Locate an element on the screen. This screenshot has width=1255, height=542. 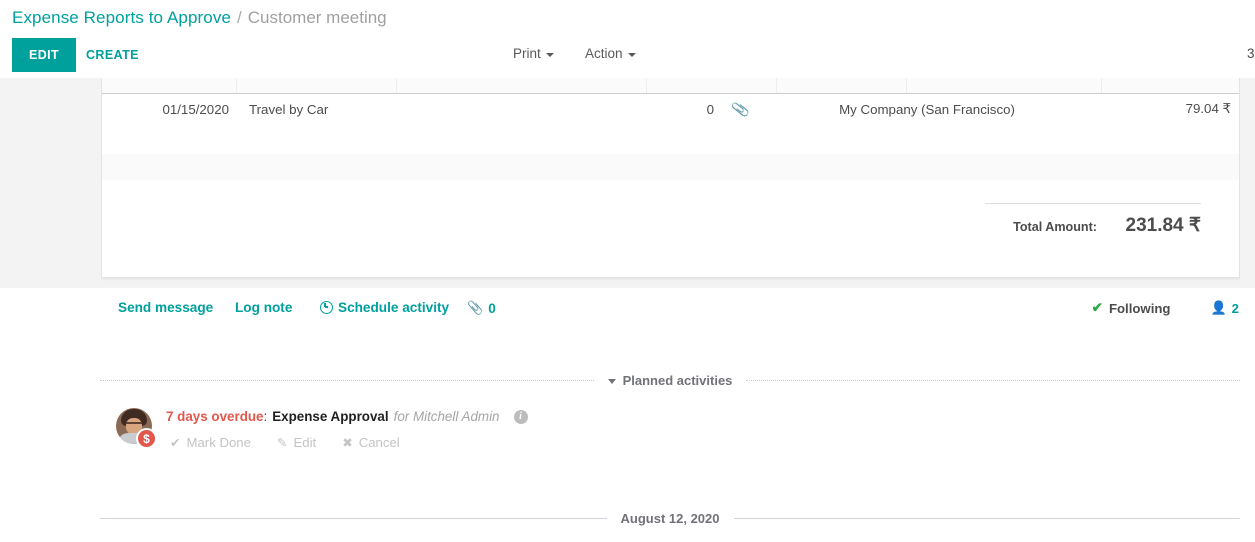
close-icon: ✖ is located at coordinates (347, 443).